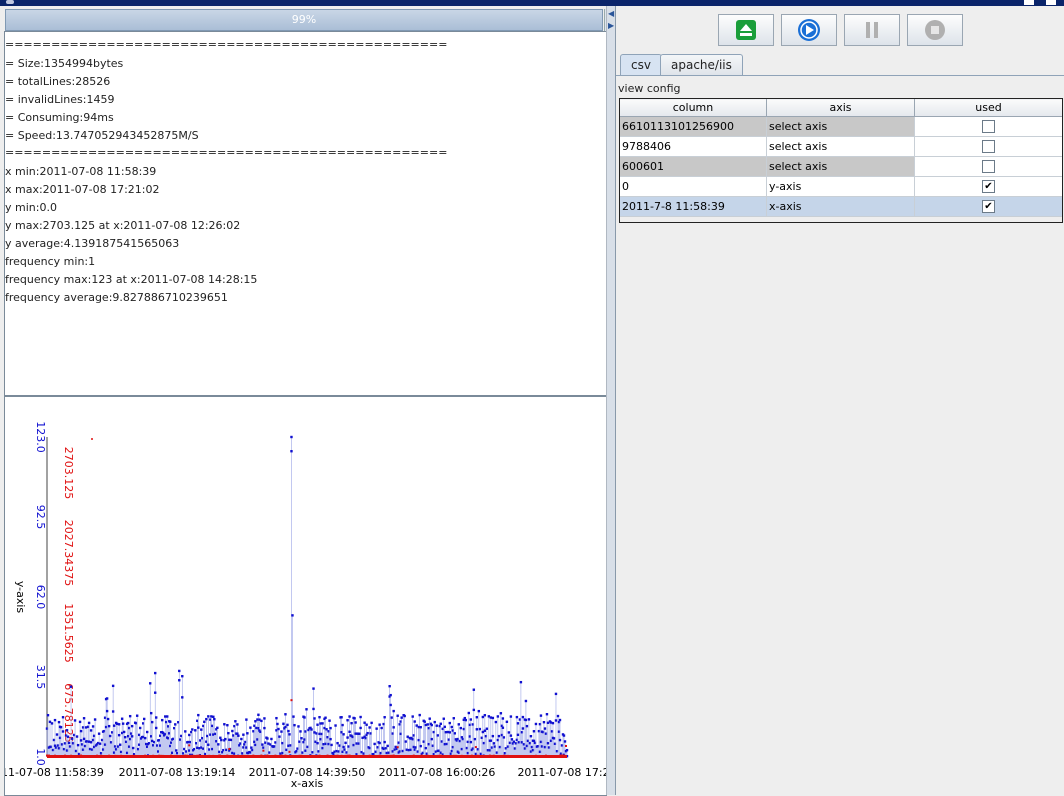 The image size is (1064, 796). I want to click on stats-line: frequency average:9.827886710239651, so click(116, 297).